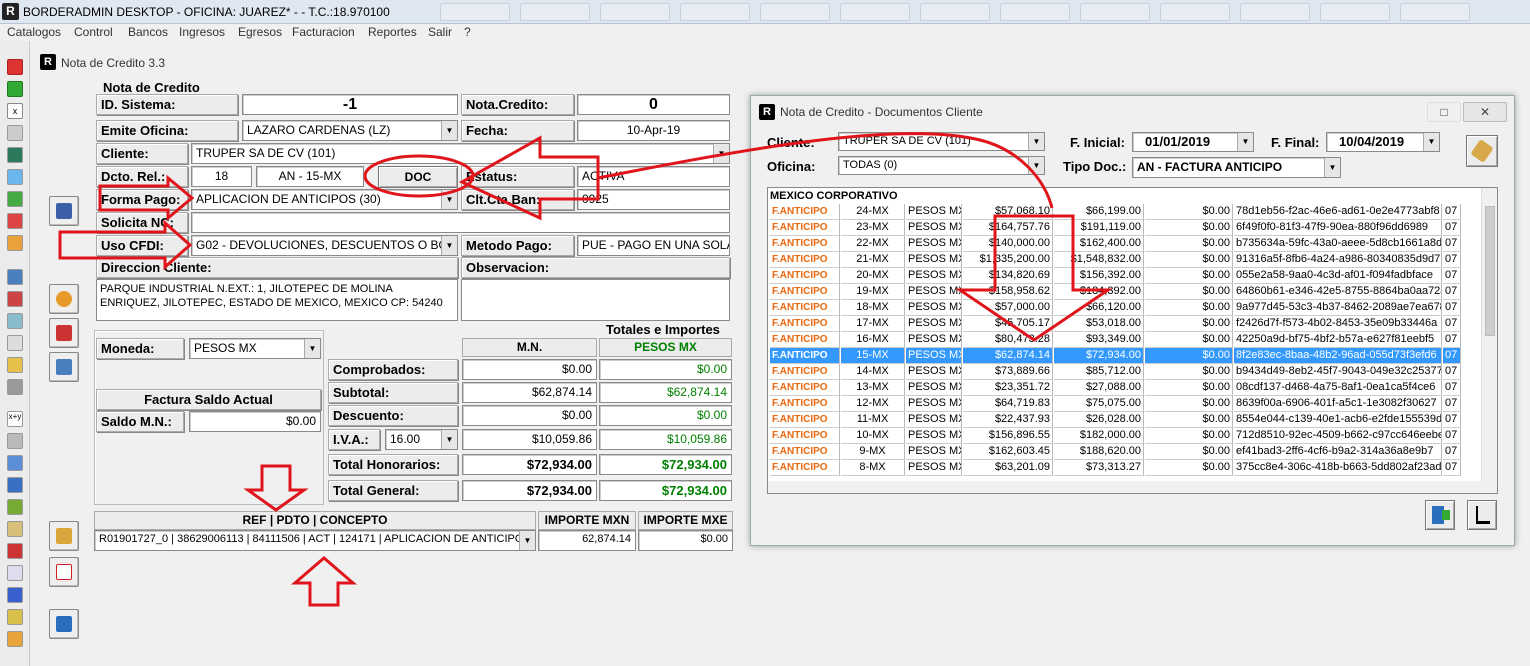  What do you see at coordinates (653, 176) in the screenshot?
I see `estatus-field: ACTIVA` at bounding box center [653, 176].